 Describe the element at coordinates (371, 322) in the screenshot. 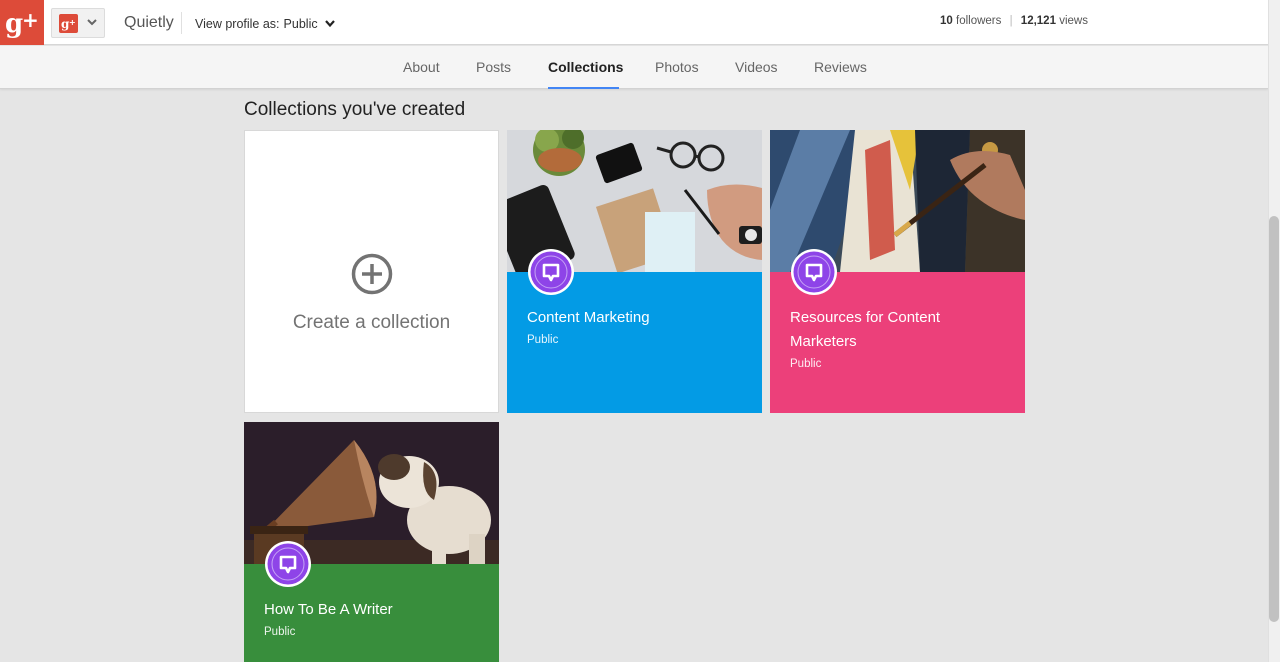

I see `create-collection-label: Create a collection` at that location.